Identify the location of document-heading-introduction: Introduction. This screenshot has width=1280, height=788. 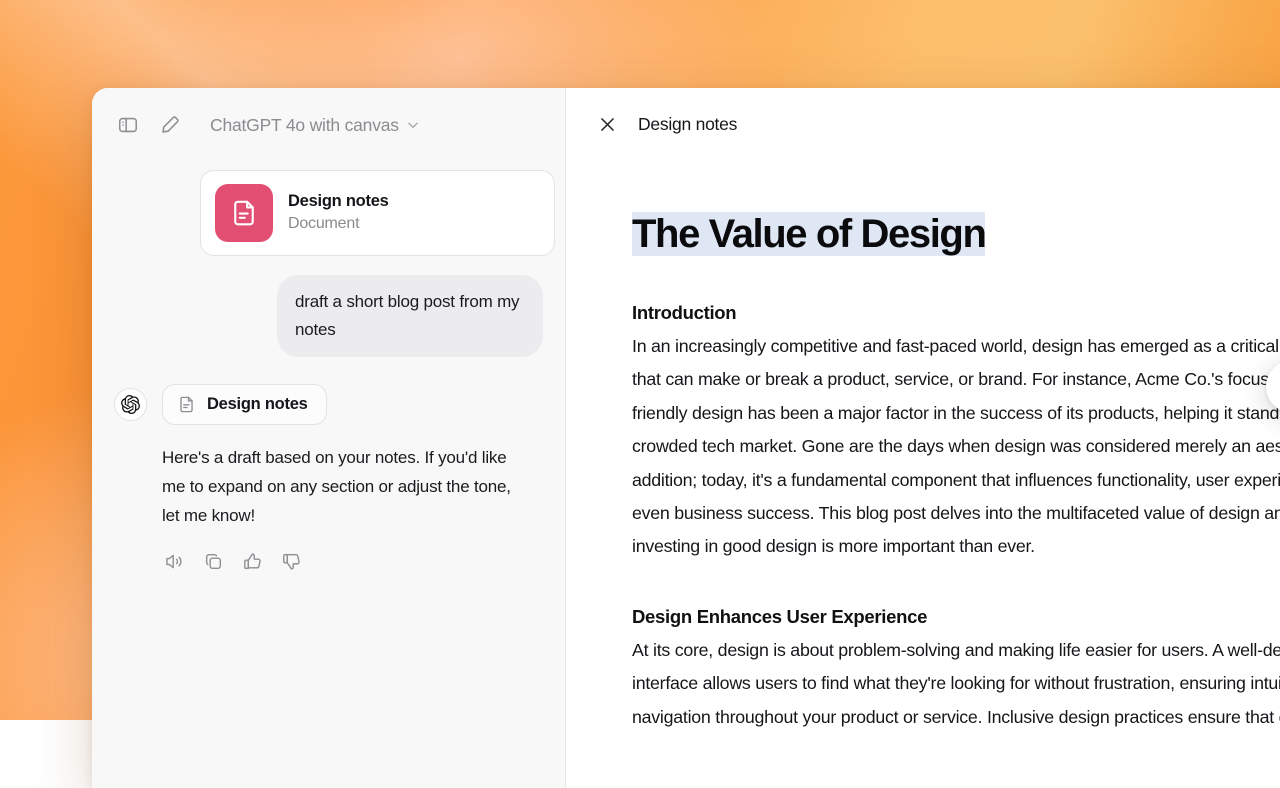
(956, 313).